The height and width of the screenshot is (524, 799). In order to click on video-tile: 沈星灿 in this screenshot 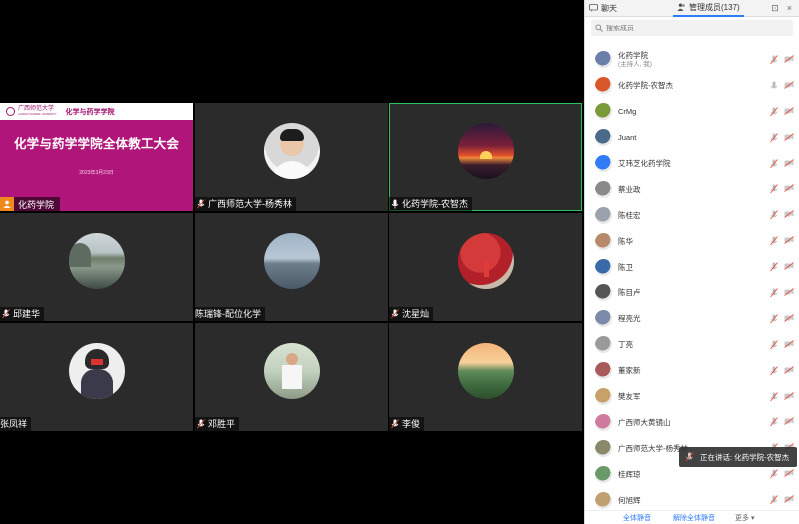, I will do `click(485, 267)`.